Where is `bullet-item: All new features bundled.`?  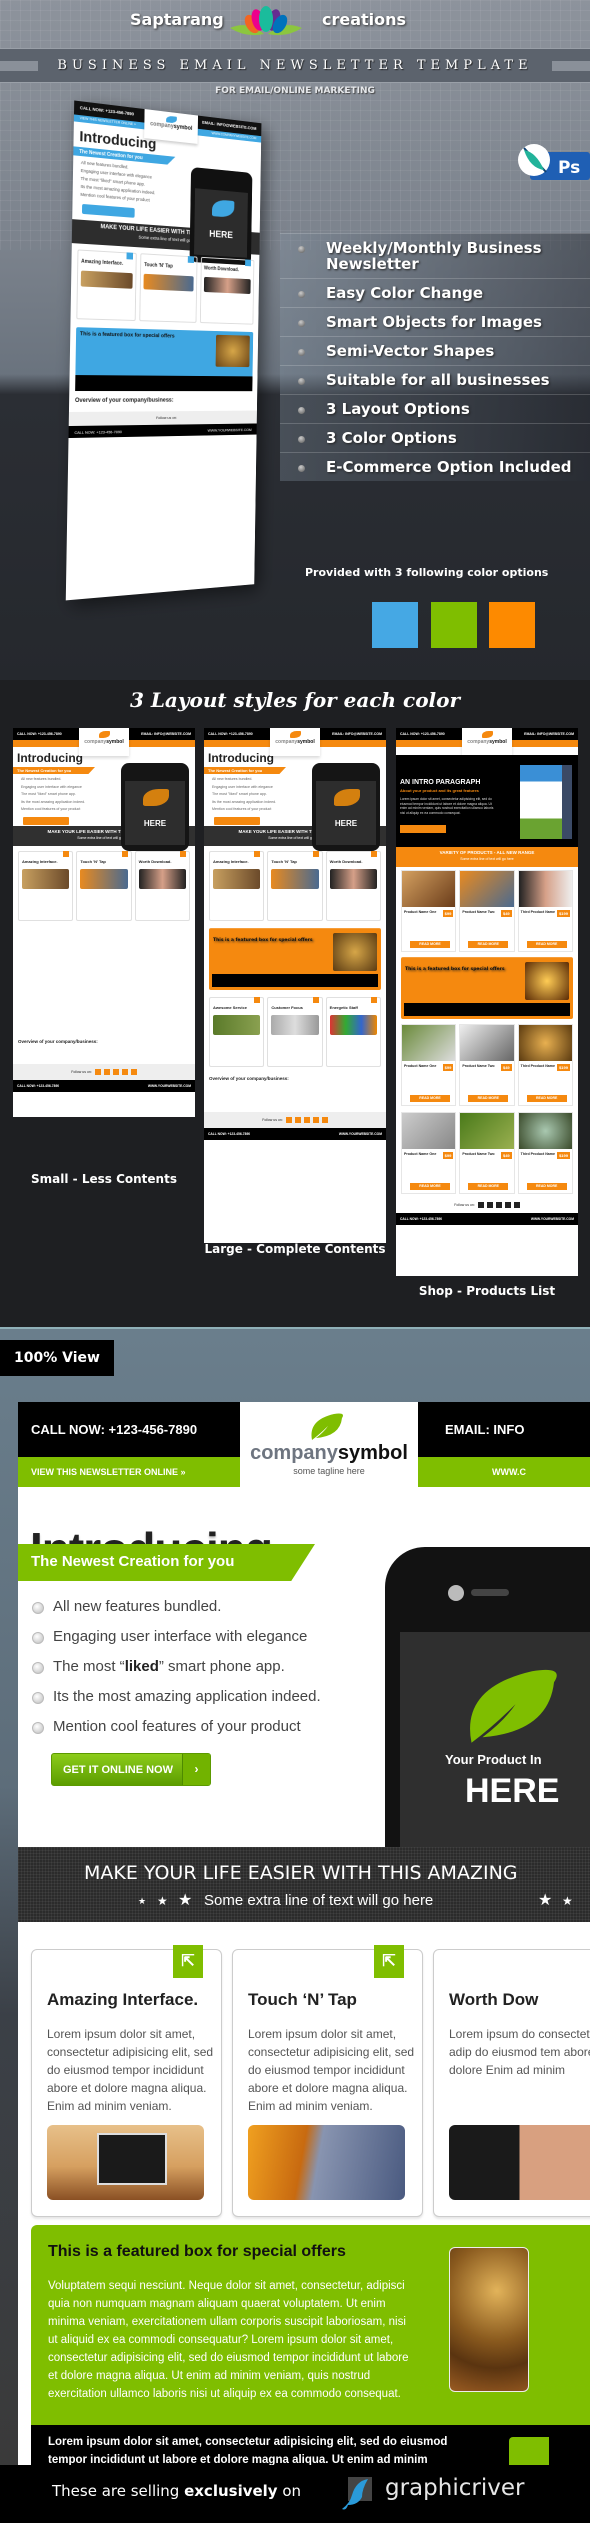
bullet-item: All new features bundled. is located at coordinates (176, 1607).